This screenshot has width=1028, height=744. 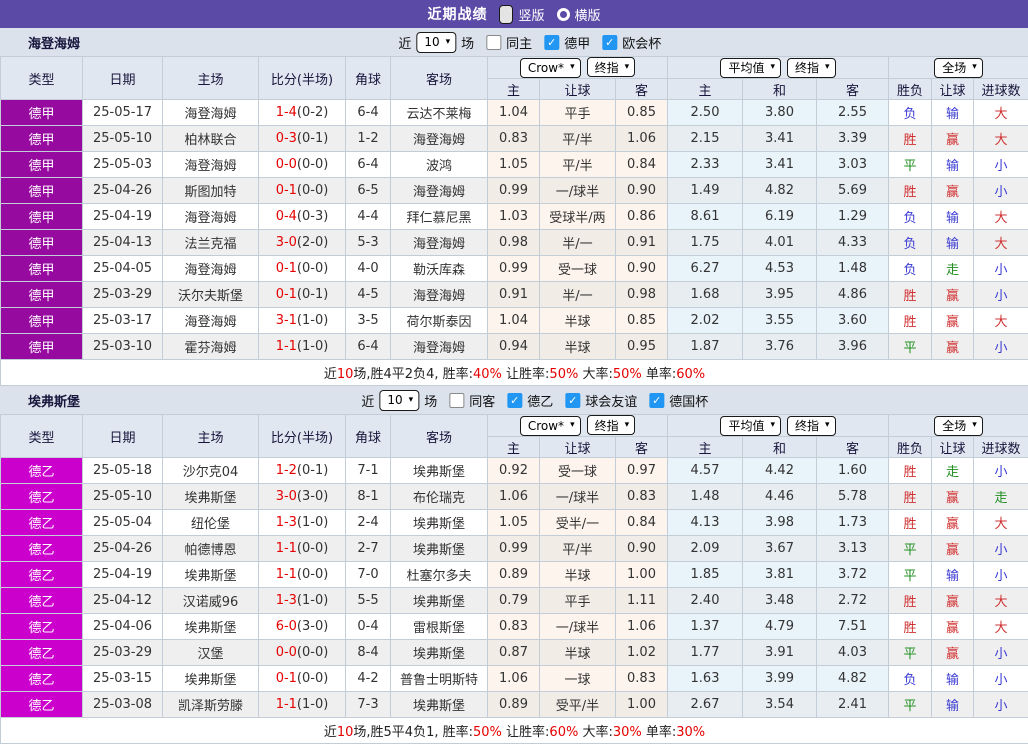 I want to click on avg-home-cell: 8.61, so click(x=705, y=217).